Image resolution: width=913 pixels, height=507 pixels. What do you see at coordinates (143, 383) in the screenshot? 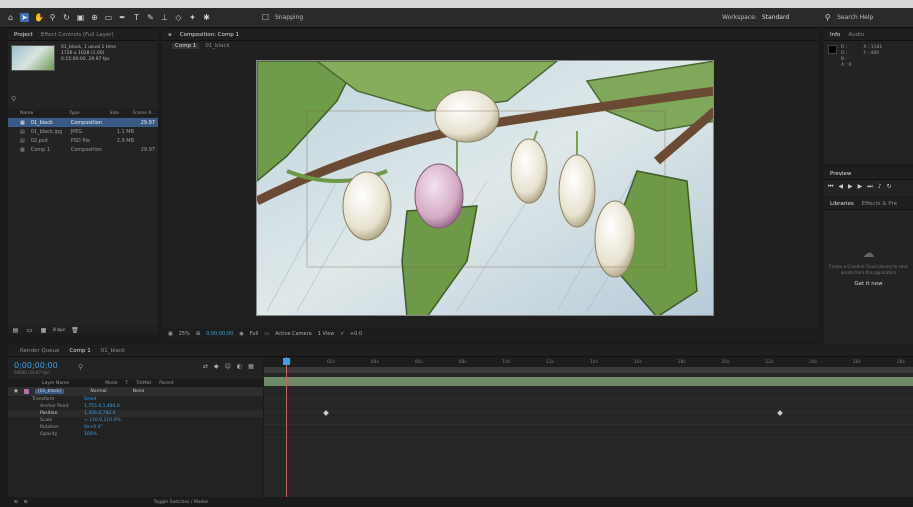
I see `column-trkmat: TrkMat` at bounding box center [143, 383].